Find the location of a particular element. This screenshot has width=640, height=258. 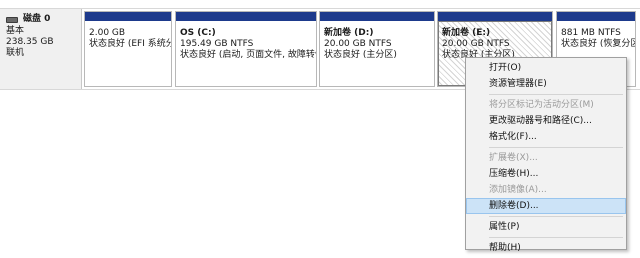

menu-item-properties: 属性(P) is located at coordinates (546, 227).